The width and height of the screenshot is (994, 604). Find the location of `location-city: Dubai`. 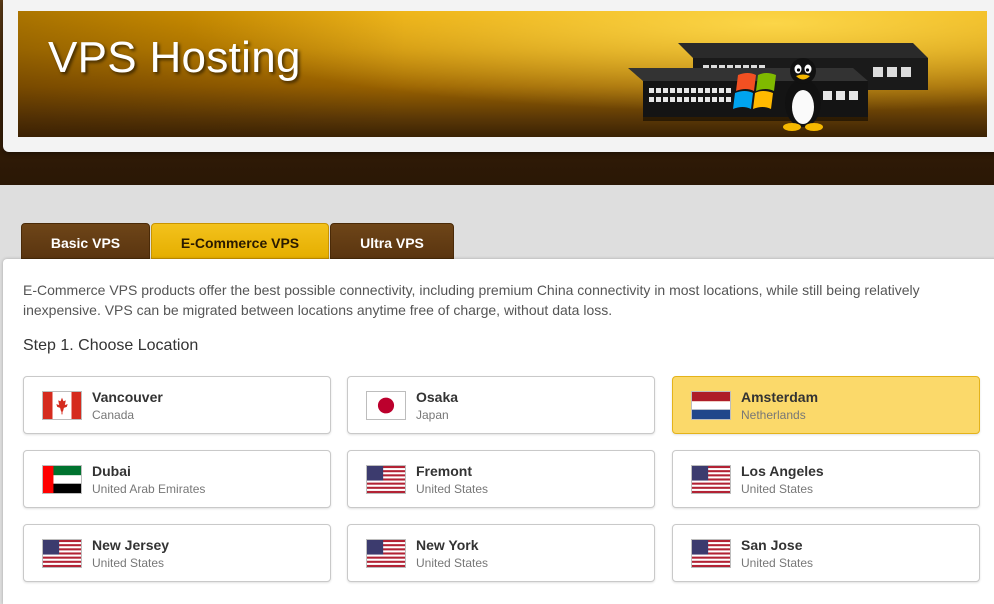

location-city: Dubai is located at coordinates (111, 471).